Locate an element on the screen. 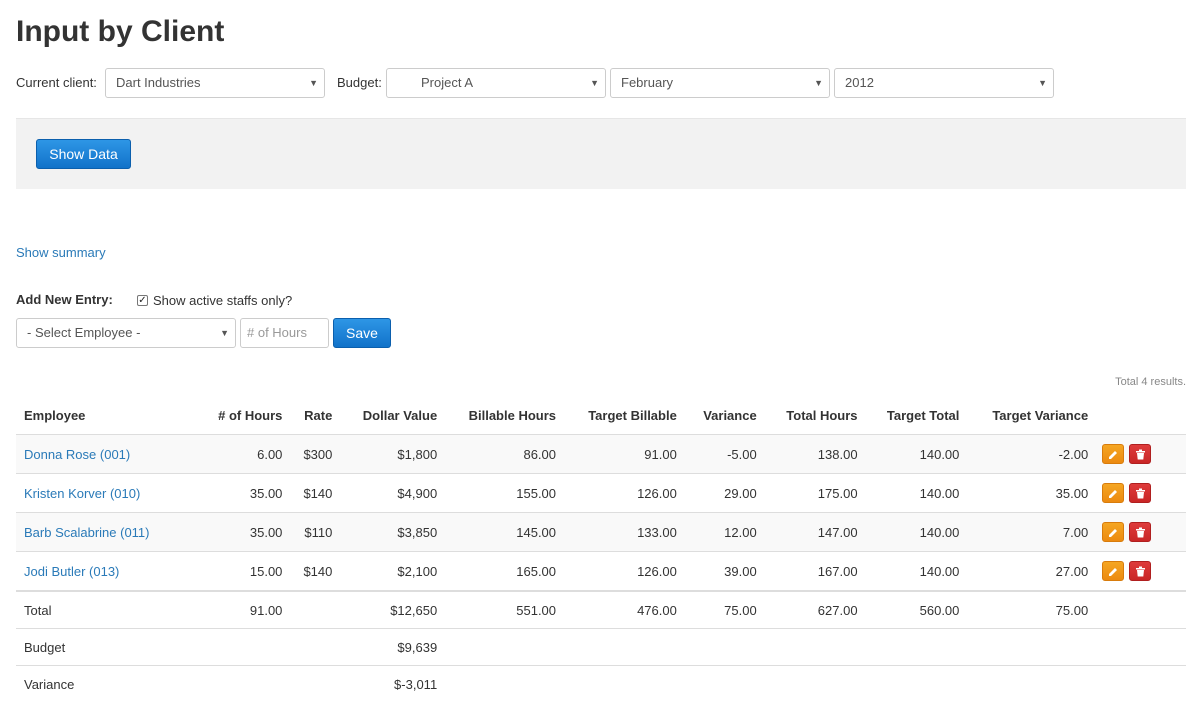 The height and width of the screenshot is (719, 1201). budget-row: Budget $9,639 is located at coordinates (601, 647).